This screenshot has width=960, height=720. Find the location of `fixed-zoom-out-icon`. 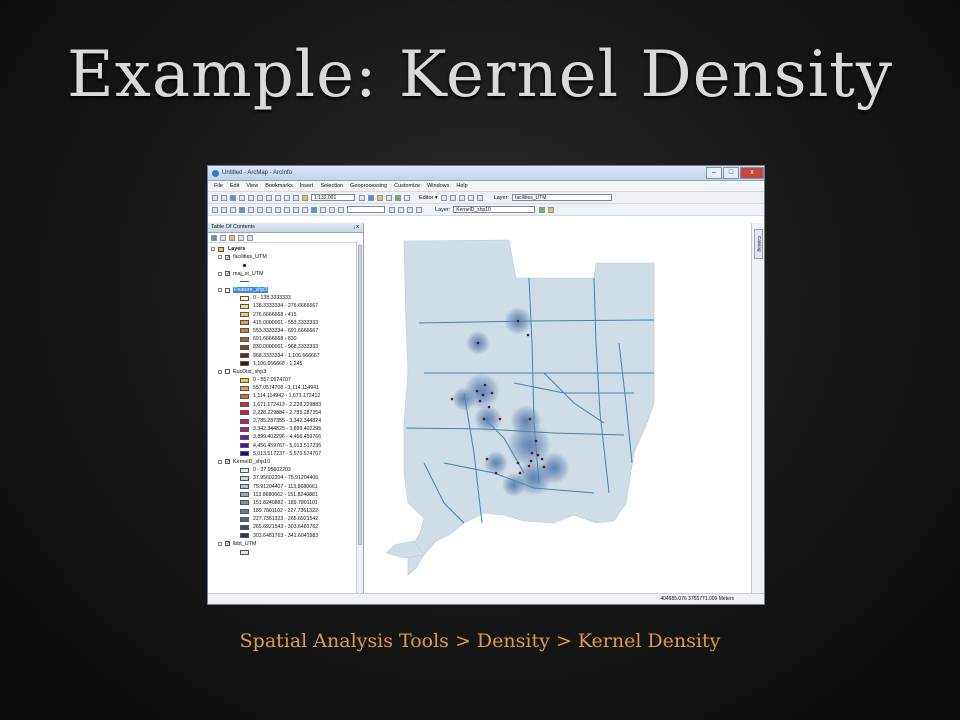

fixed-zoom-out-icon is located at coordinates (260, 209).